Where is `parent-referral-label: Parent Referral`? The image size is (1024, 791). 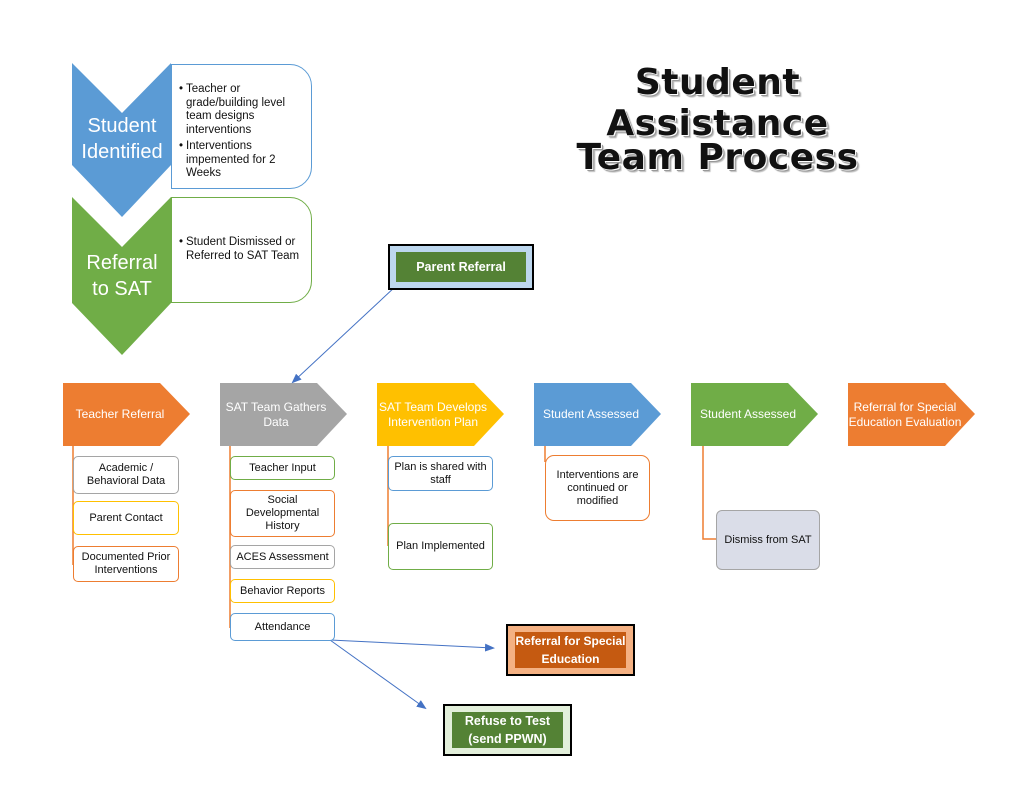
parent-referral-label: Parent Referral is located at coordinates (461, 267).